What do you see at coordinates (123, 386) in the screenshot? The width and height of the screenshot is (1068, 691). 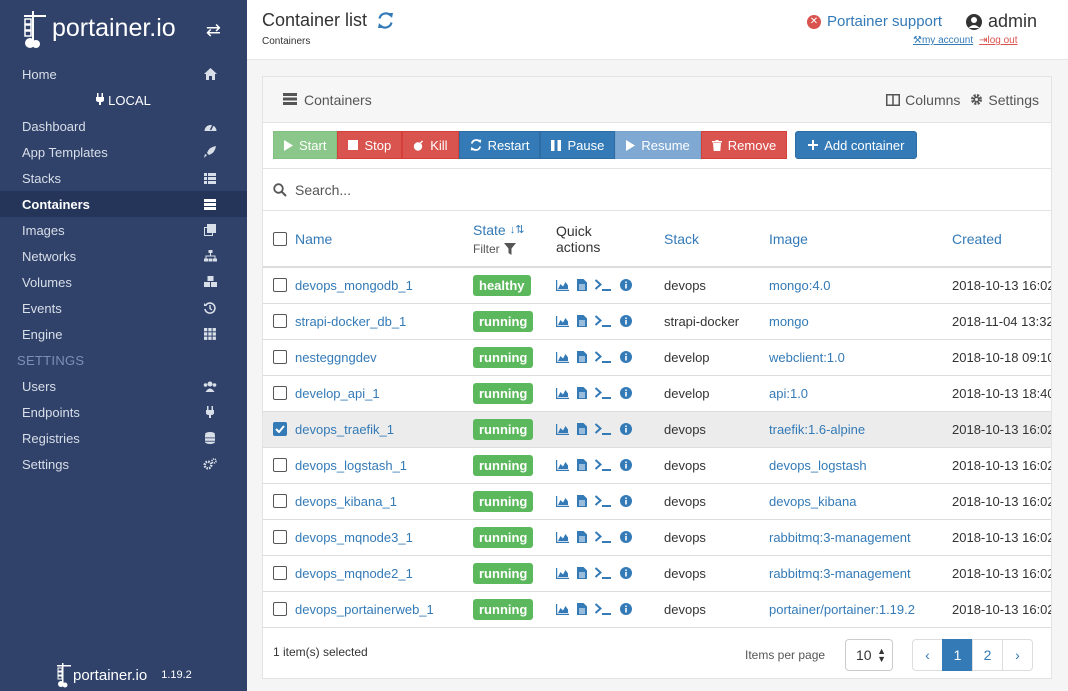 I see `sidebar-item-users: Users` at bounding box center [123, 386].